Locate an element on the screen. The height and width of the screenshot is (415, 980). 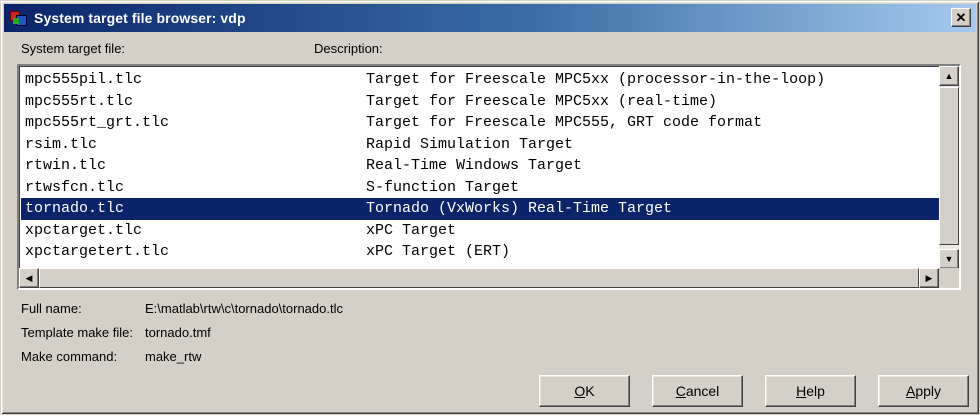
list-item: rtwsfcn.tlc S-function Target is located at coordinates (481, 188).